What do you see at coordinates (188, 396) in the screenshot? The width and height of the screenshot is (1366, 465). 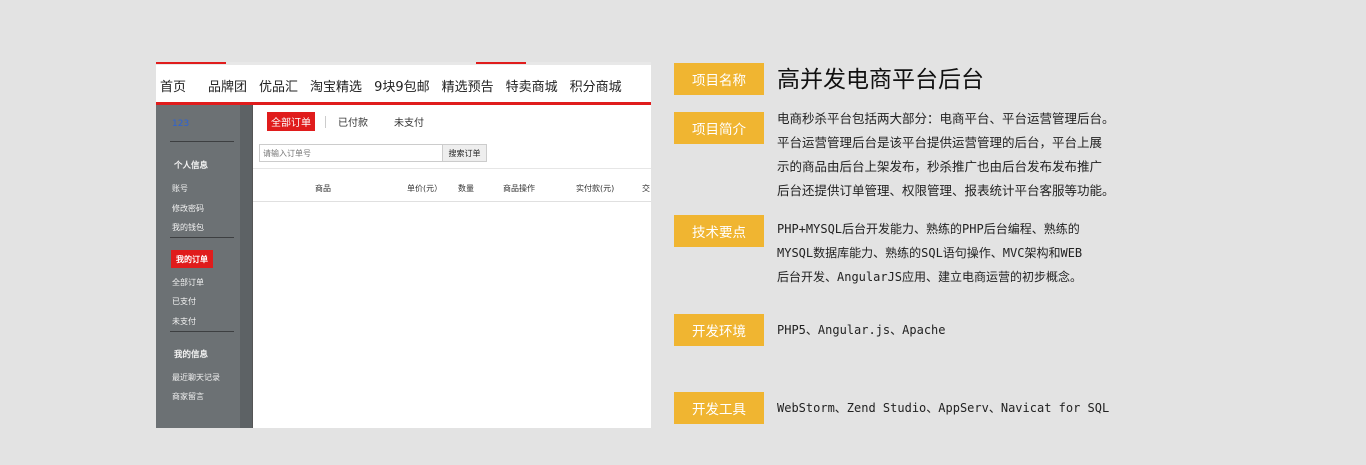 I see `sidebar-item-merchant-message: 商家留言` at bounding box center [188, 396].